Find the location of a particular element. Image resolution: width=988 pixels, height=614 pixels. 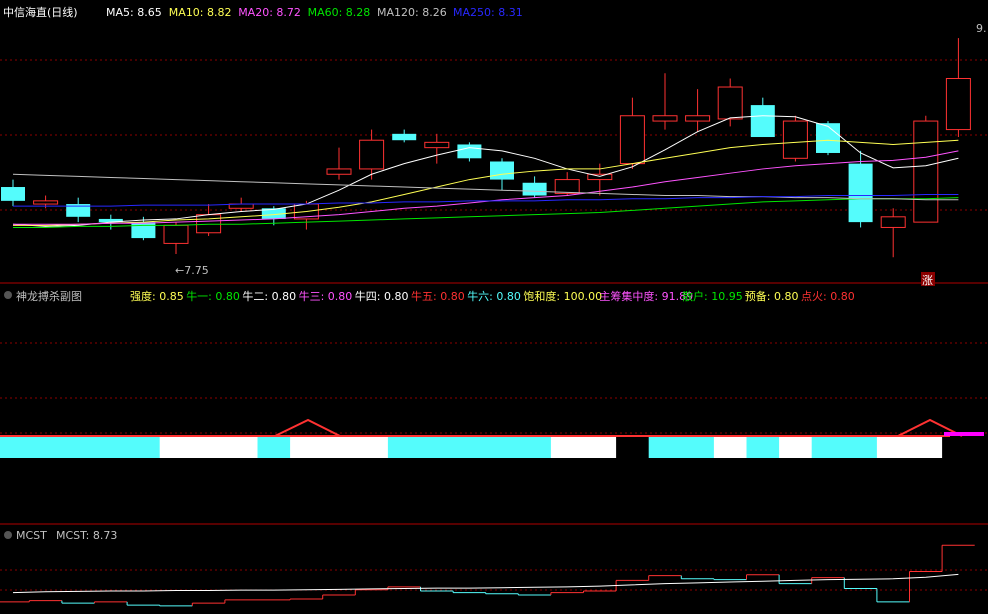

sub1-legend-item: 牛五: 0.80 is located at coordinates (438, 296).